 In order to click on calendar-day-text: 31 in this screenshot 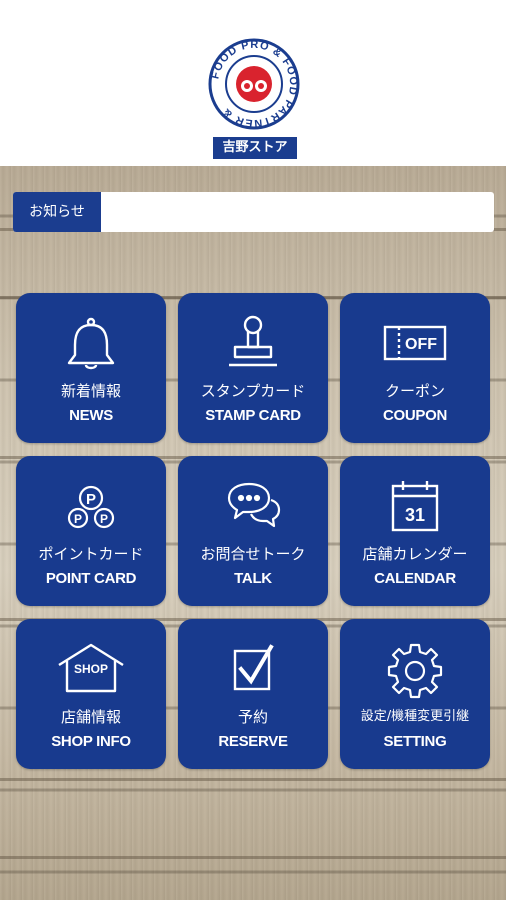, I will do `click(415, 515)`.